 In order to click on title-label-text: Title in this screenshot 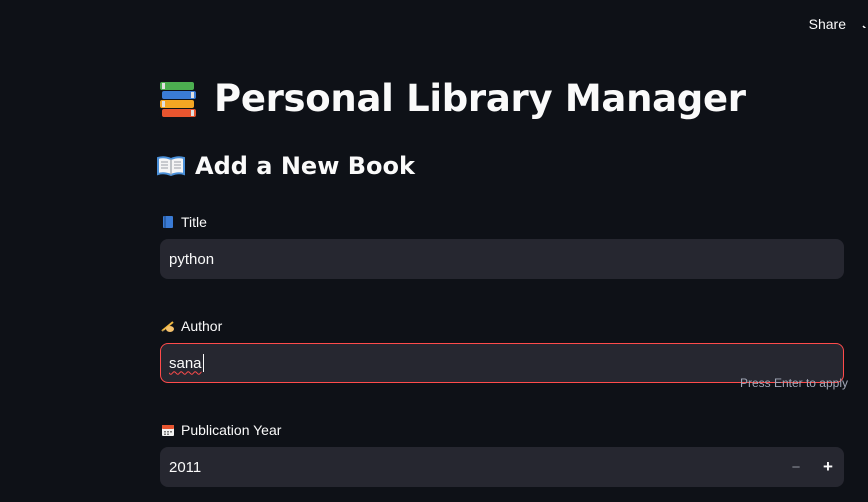, I will do `click(194, 222)`.